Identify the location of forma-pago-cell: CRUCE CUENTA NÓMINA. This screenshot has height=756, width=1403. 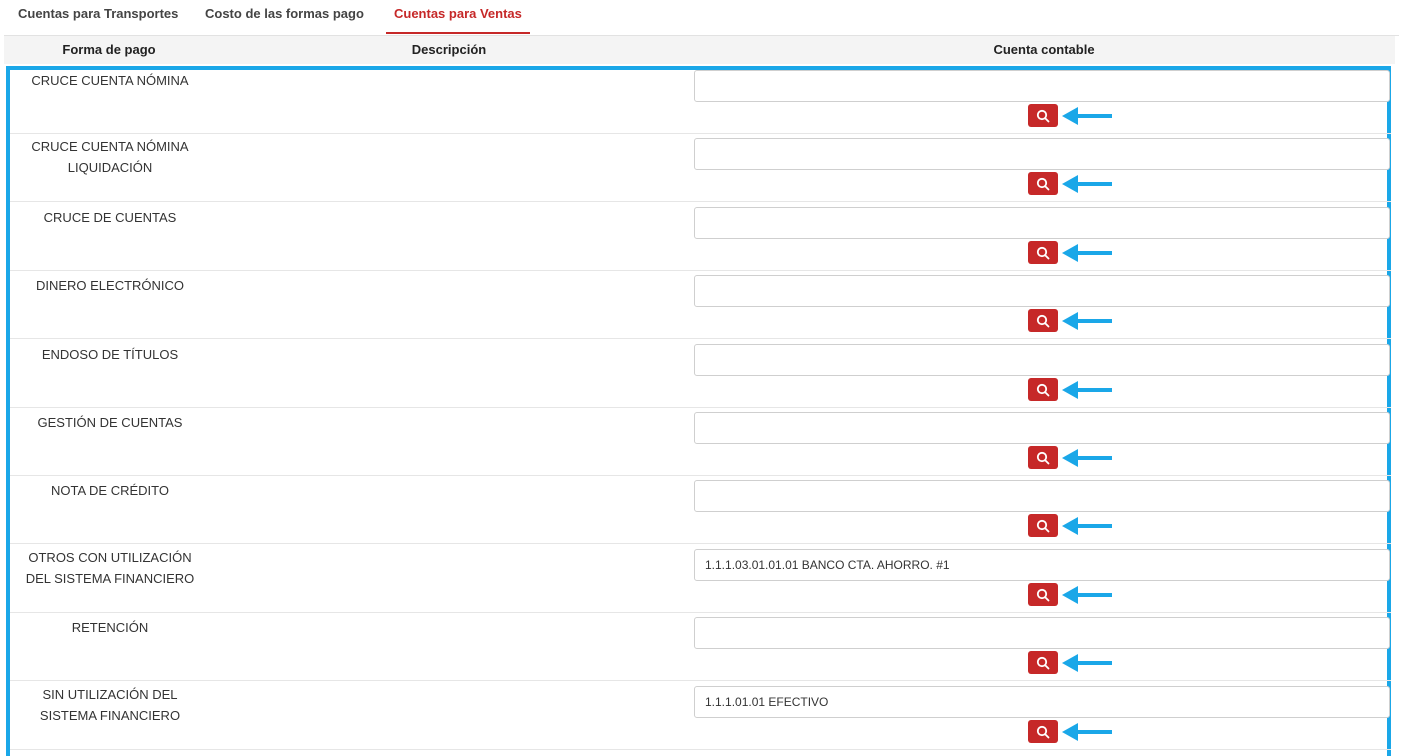
(110, 80).